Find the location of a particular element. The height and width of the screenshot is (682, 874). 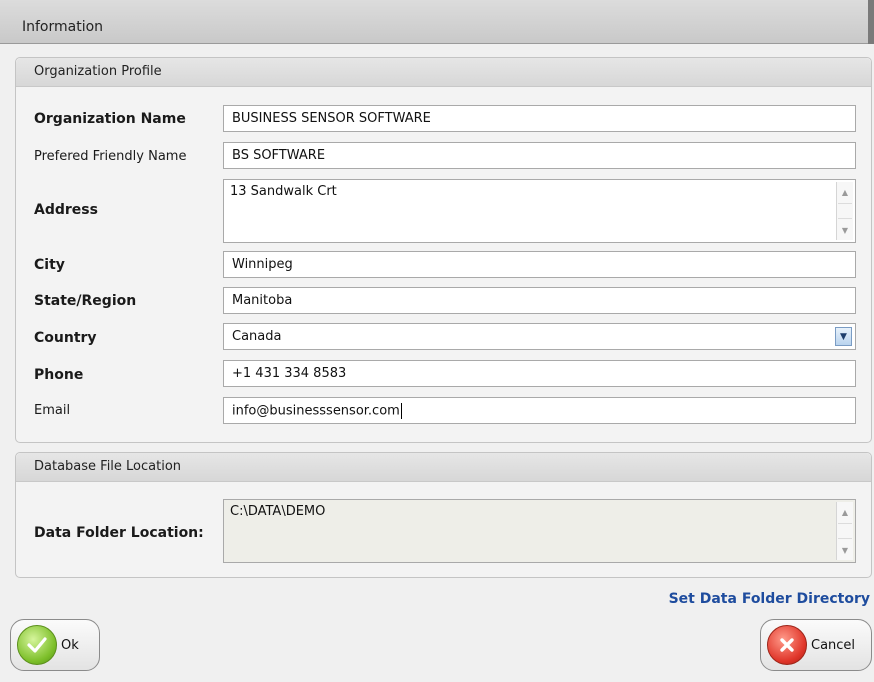

address-textarea: 13 Sandwalk Crt ▲ ▼ is located at coordinates (539, 211).